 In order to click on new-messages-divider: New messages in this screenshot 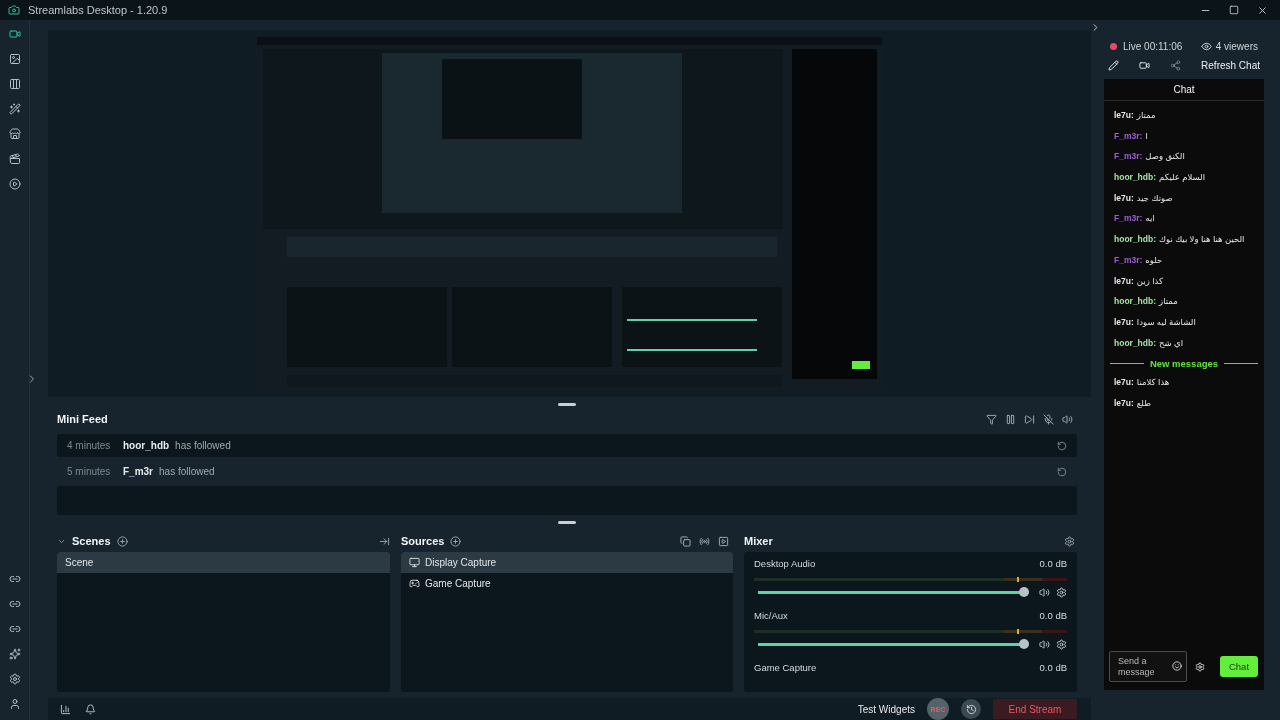, I will do `click(1184, 364)`.